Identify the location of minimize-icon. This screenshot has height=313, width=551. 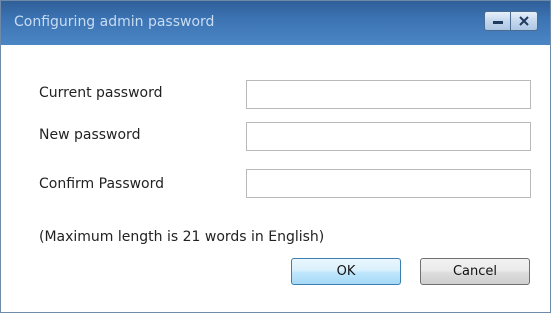
(497, 22).